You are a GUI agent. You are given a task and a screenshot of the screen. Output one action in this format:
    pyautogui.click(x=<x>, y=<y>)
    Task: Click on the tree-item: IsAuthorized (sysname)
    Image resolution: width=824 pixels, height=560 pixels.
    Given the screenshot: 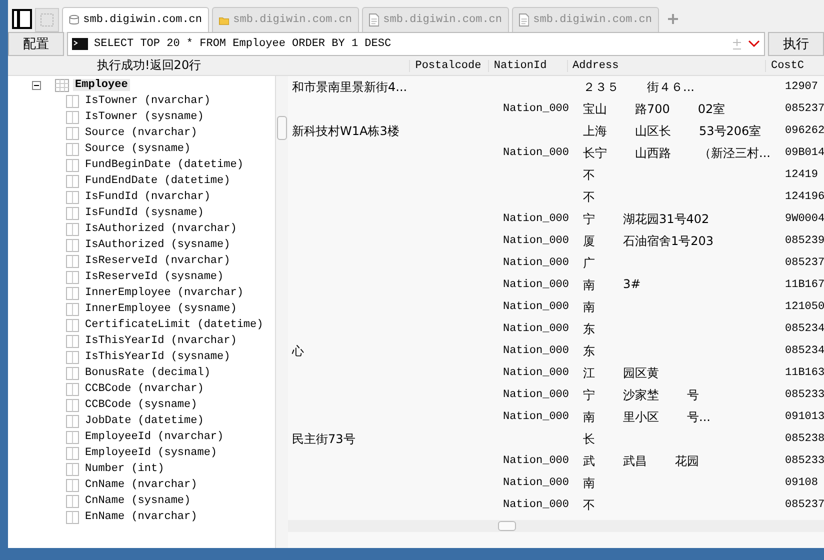 What is the action you would take?
    pyautogui.click(x=157, y=245)
    